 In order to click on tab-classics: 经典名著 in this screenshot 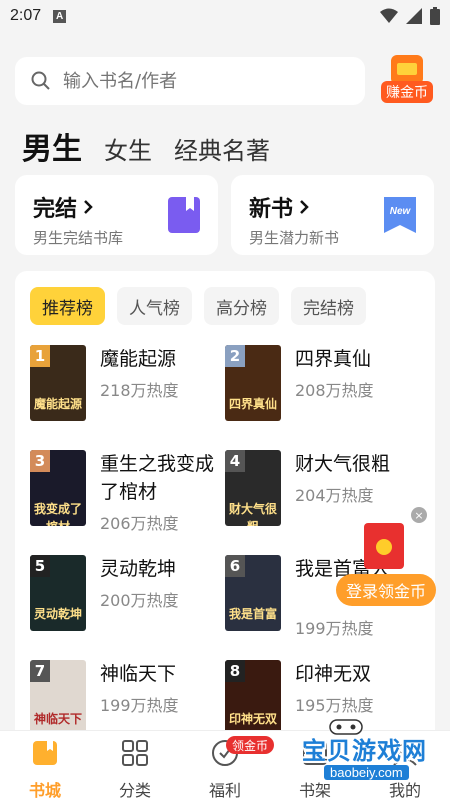, I will do `click(222, 148)`.